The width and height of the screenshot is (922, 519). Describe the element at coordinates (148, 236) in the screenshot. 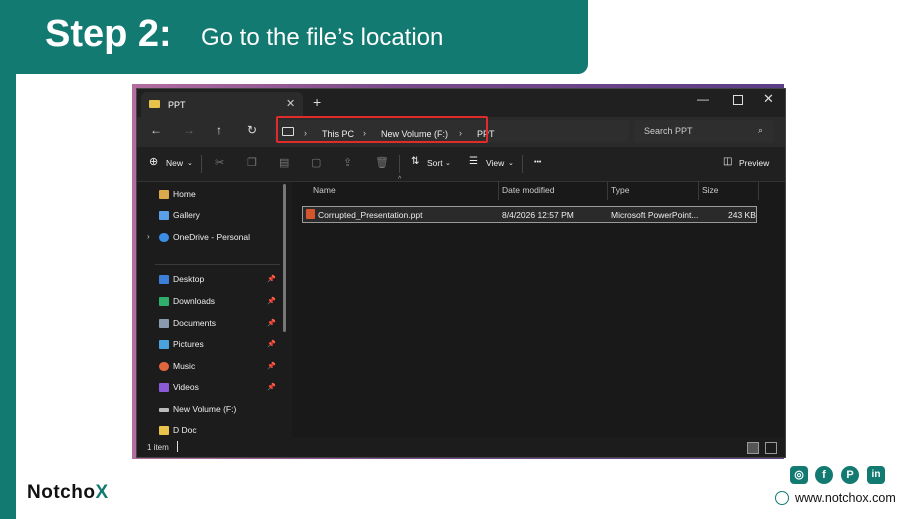

I see `chevron-right-icon: ›` at that location.